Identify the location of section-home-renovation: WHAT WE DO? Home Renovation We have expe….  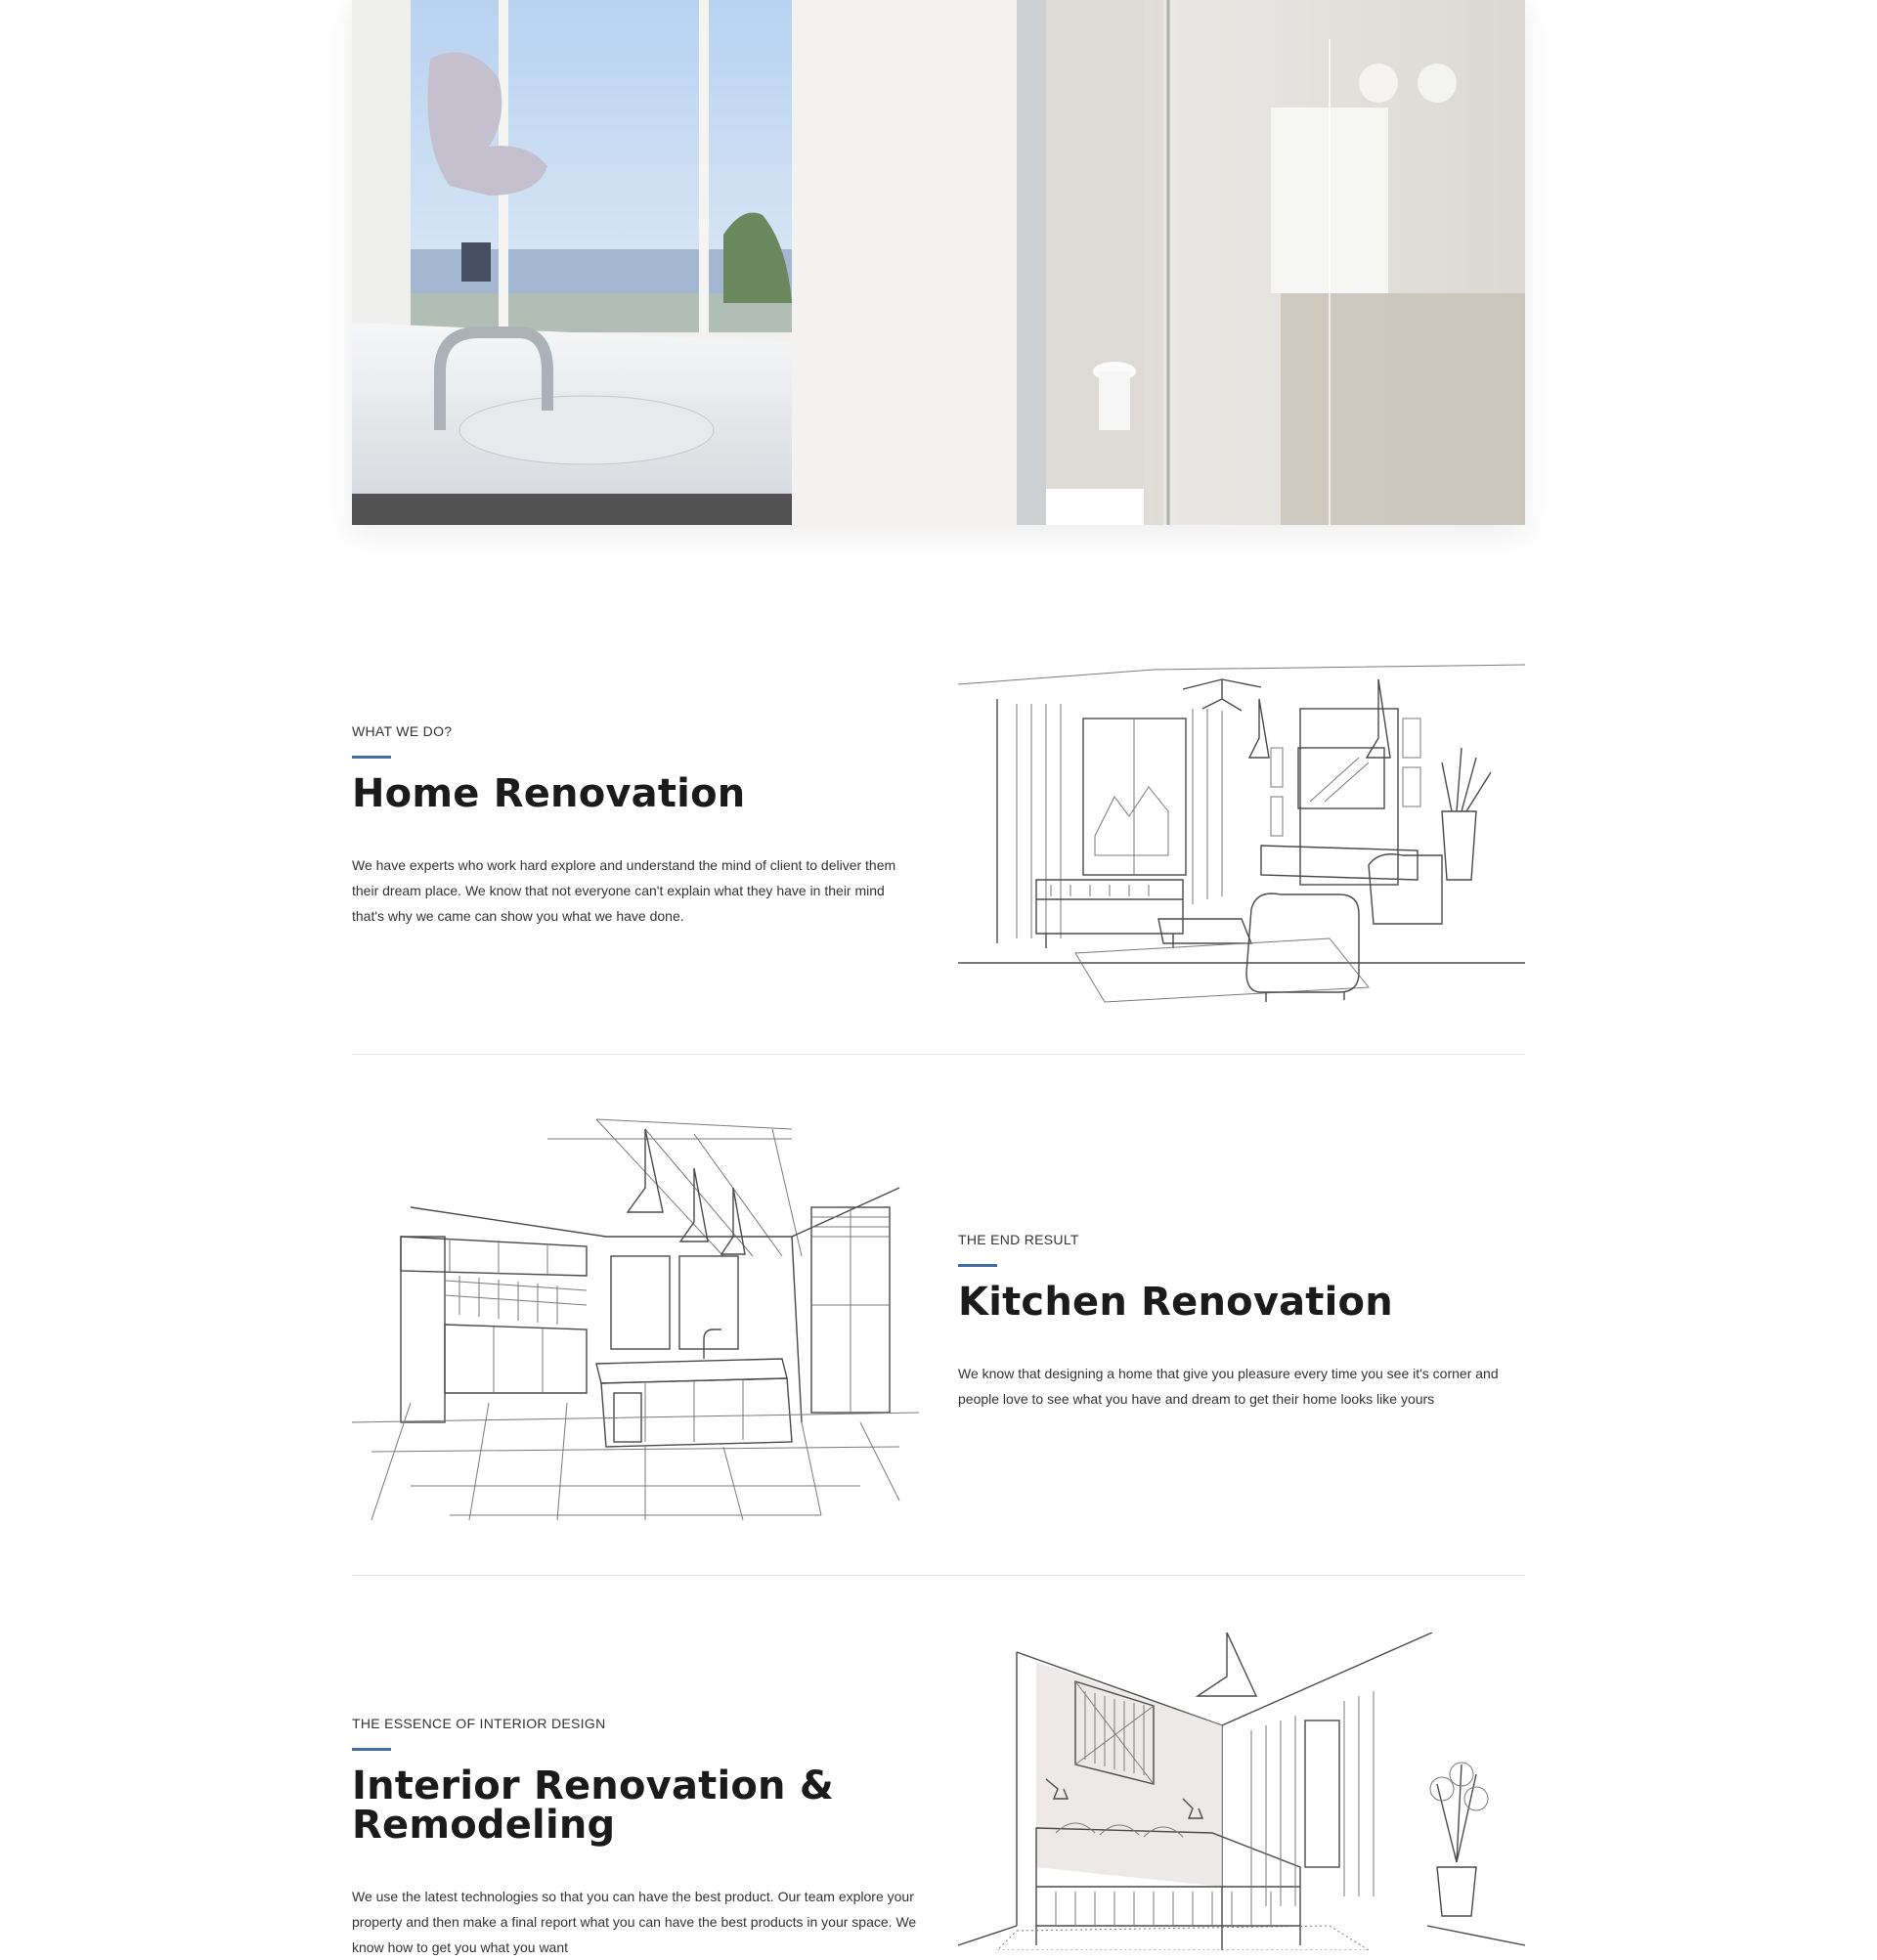
(939, 821).